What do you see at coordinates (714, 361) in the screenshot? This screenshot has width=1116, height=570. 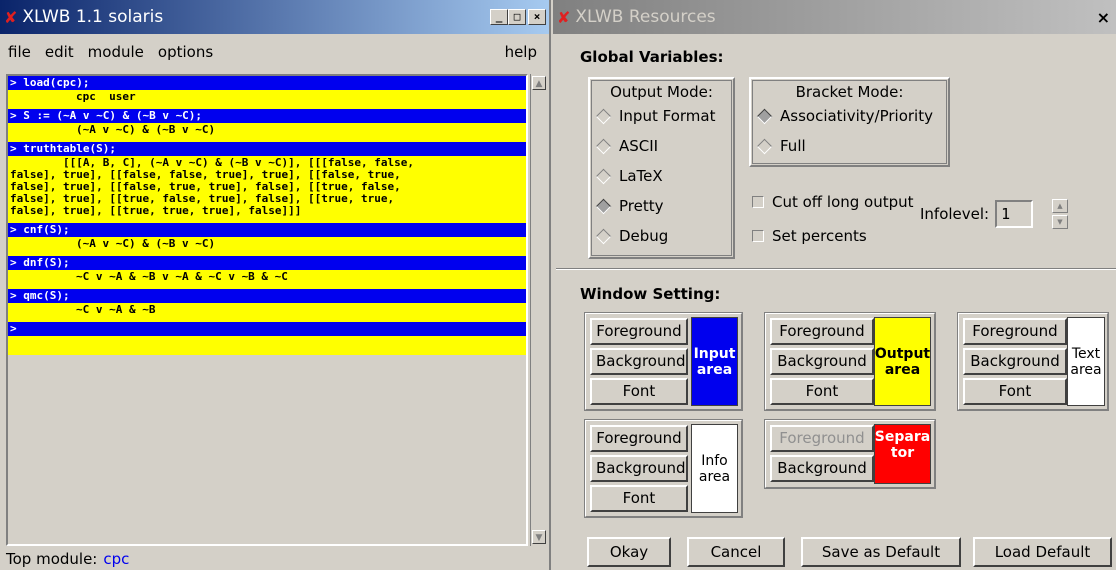 I see `input-area-swatch: Input area` at bounding box center [714, 361].